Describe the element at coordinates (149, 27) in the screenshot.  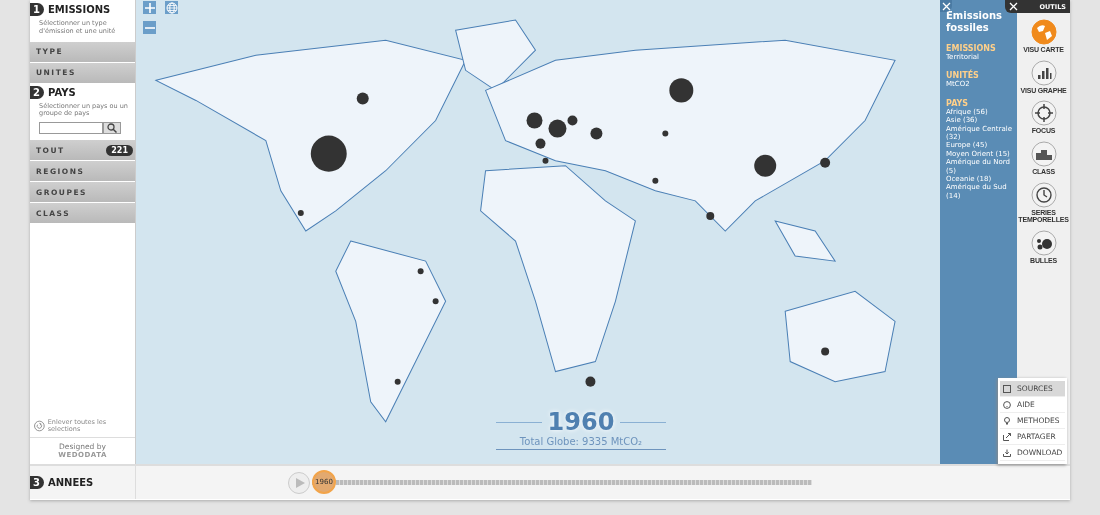
I see `zoom-out-button` at that location.